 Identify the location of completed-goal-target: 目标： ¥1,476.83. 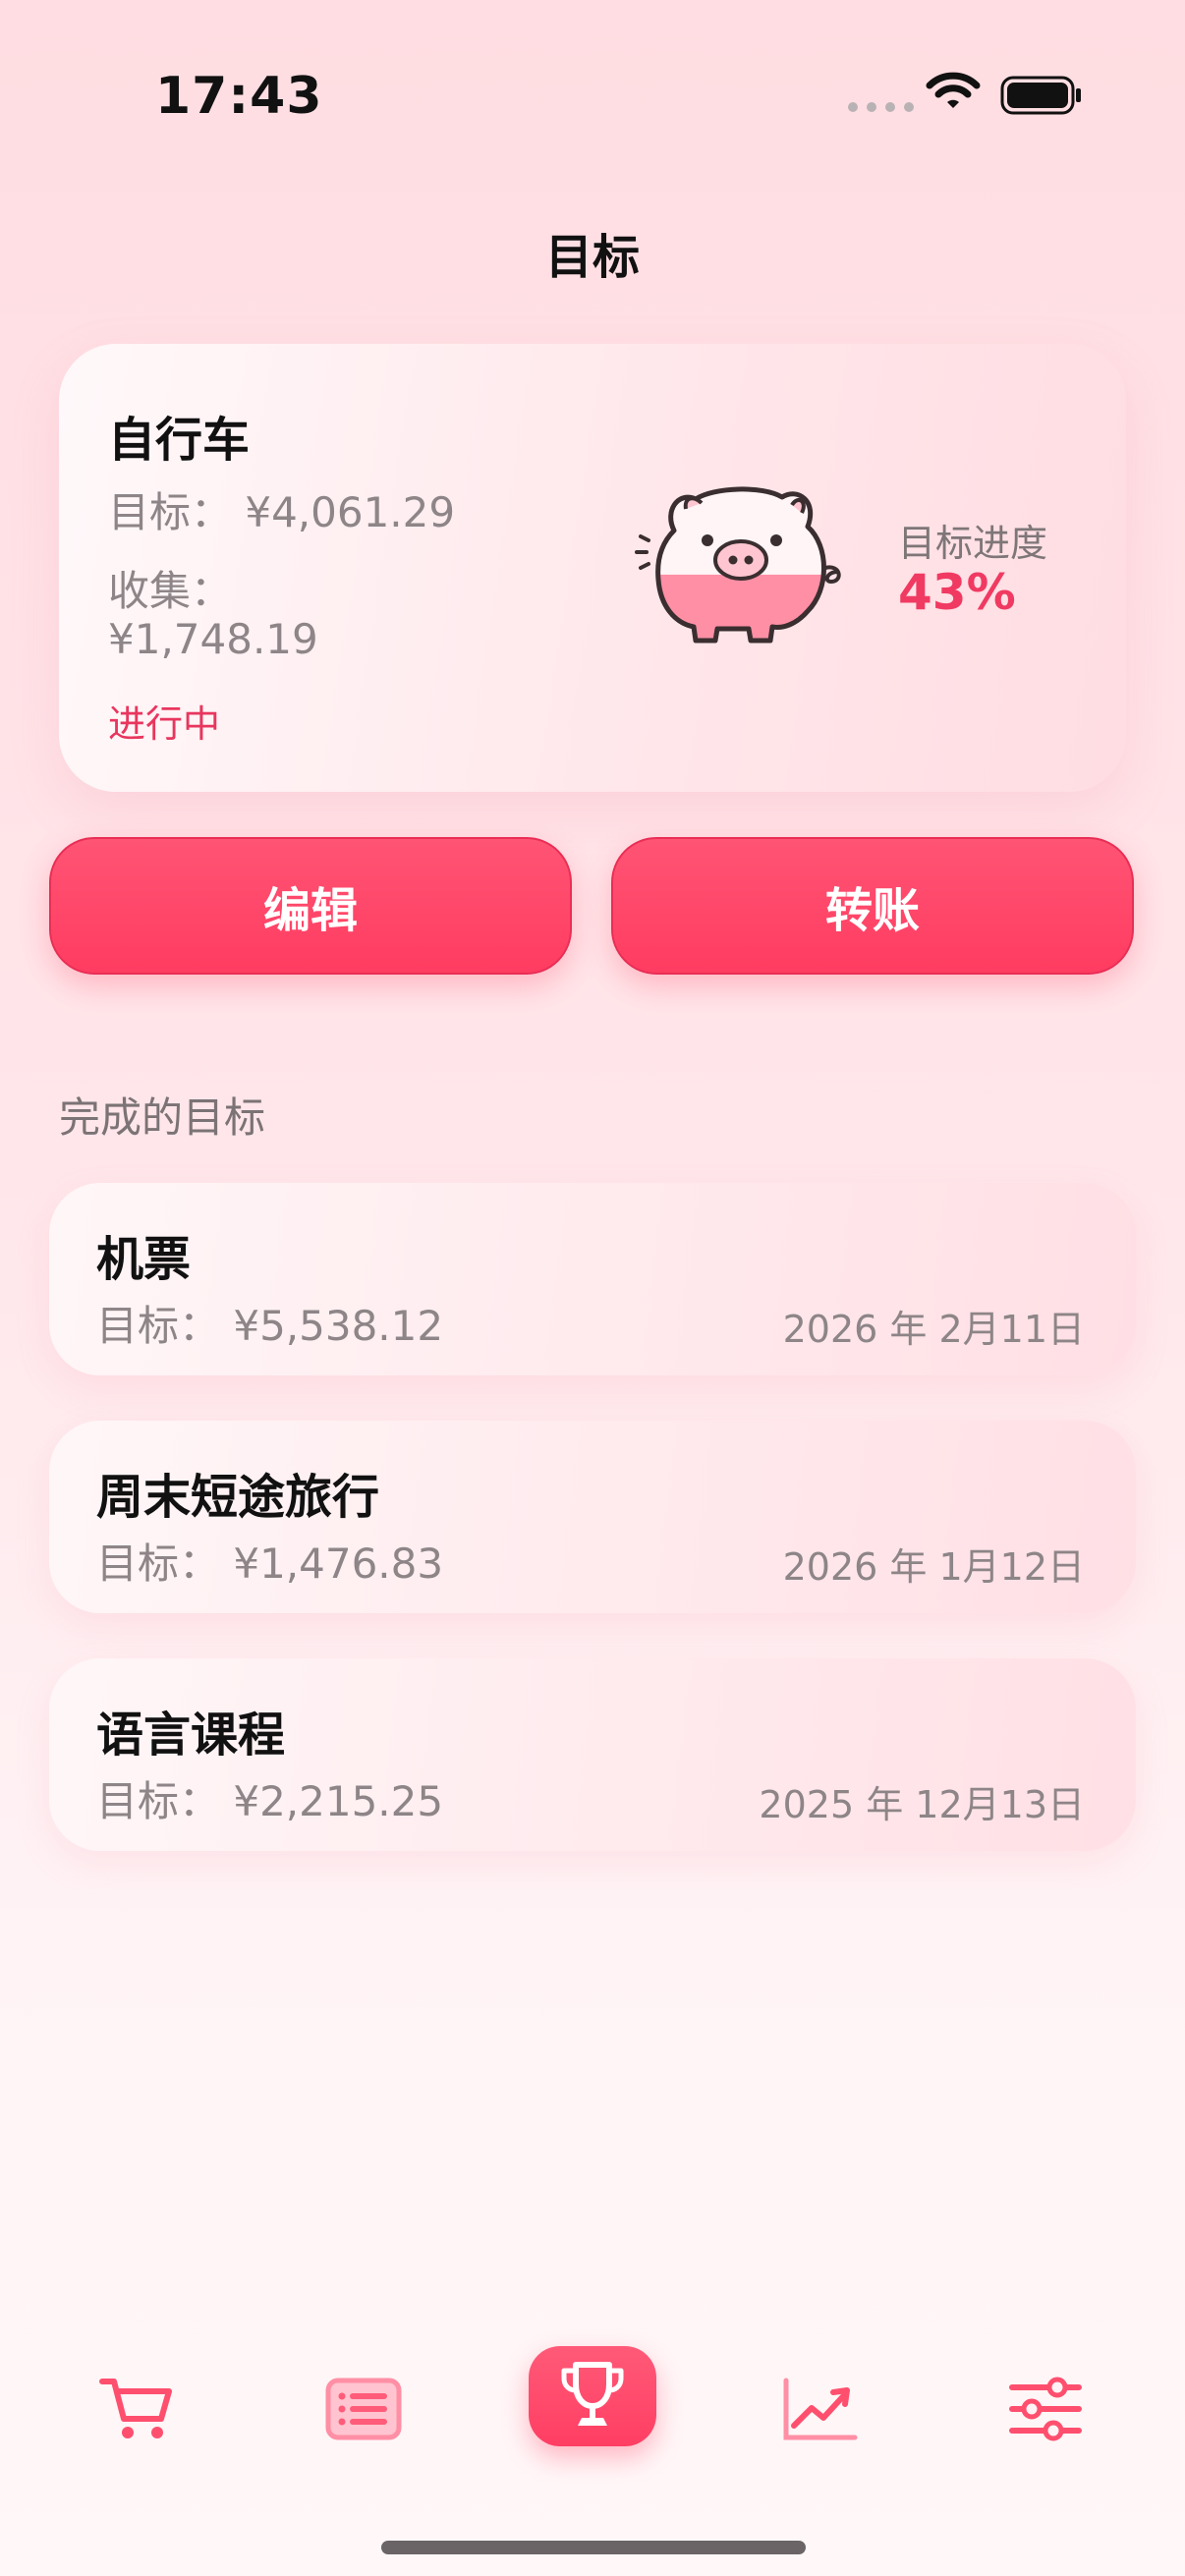
(270, 1564).